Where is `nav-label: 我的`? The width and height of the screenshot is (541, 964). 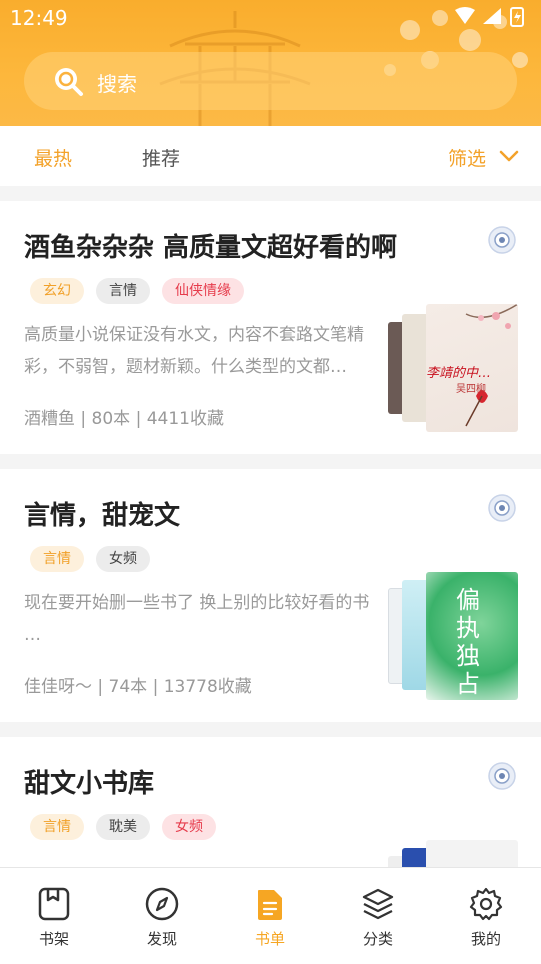
nav-label: 我的 is located at coordinates (485, 939).